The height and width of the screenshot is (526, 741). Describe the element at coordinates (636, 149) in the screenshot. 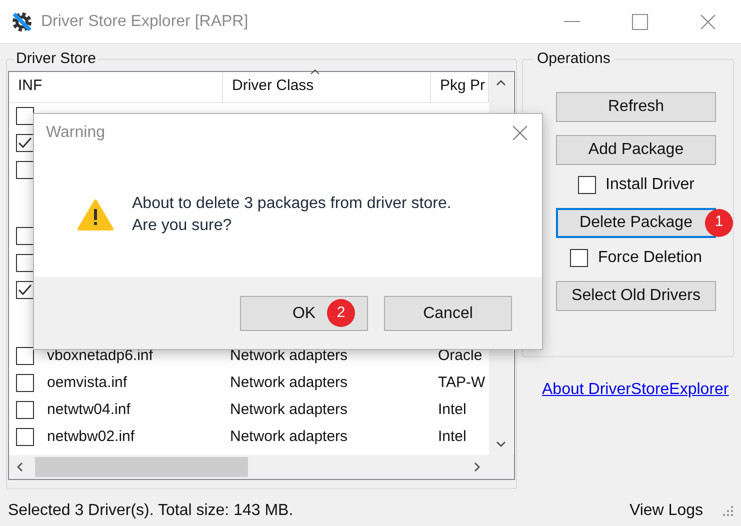

I see `action-button: Add Package` at that location.